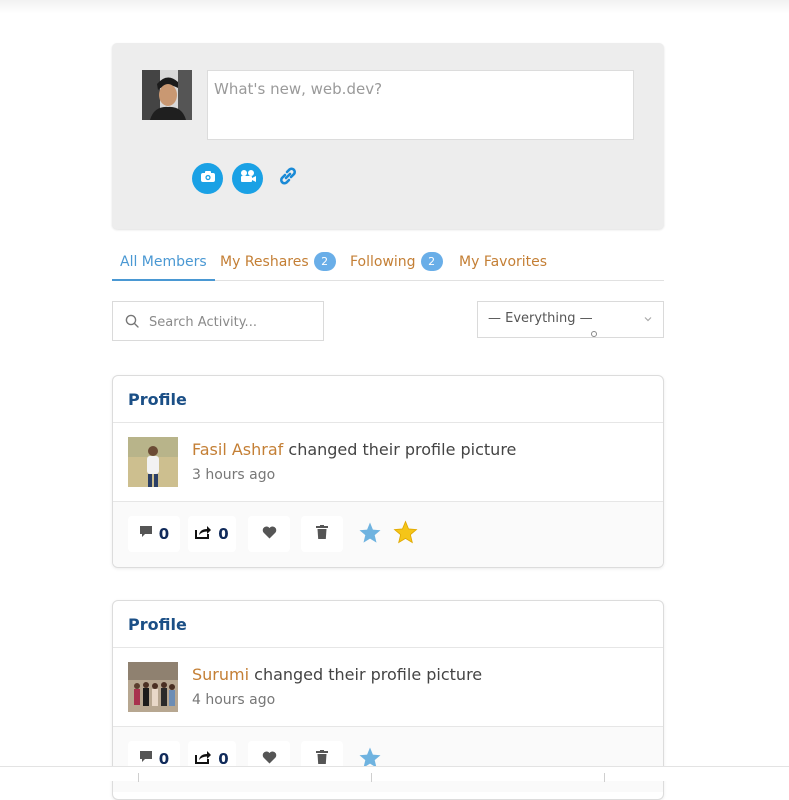  Describe the element at coordinates (154, 534) in the screenshot. I see `comment-button: 0` at that location.